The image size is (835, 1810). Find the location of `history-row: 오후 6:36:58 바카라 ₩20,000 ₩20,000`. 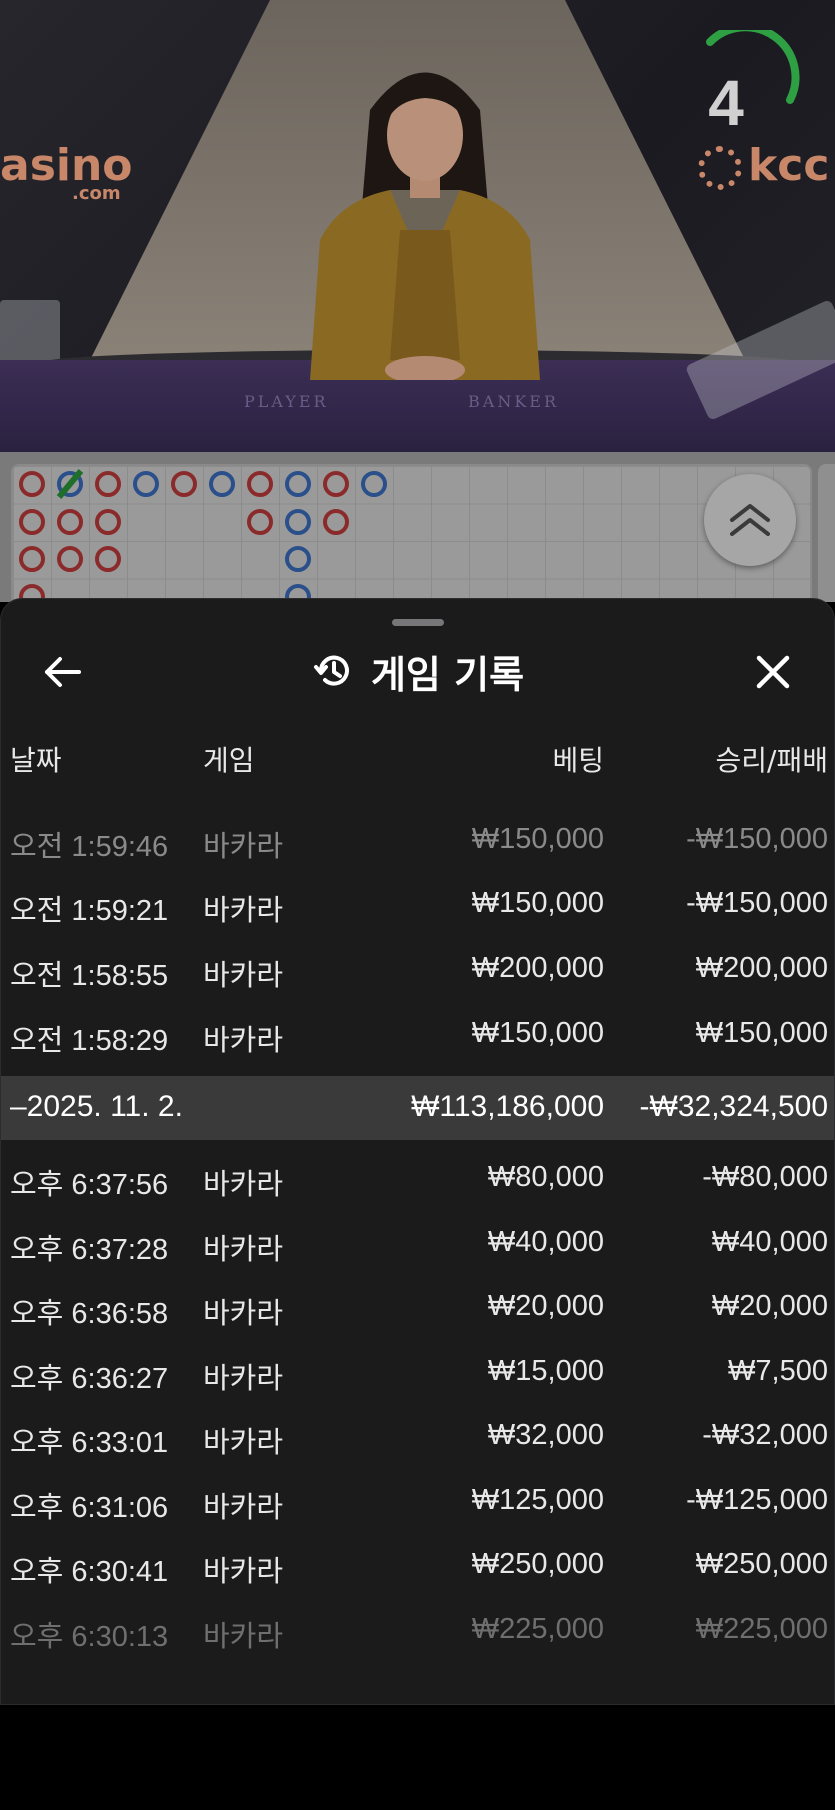

history-row: 오후 6:36:58 바카라 ₩20,000 ₩20,000 is located at coordinates (417, 1308).